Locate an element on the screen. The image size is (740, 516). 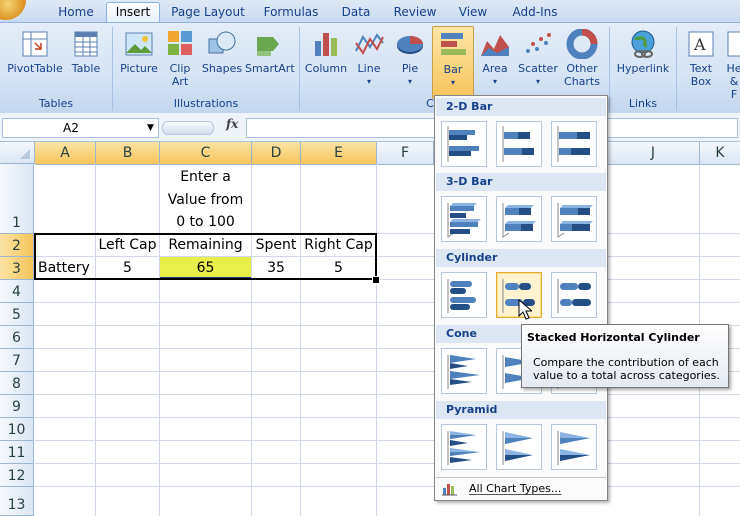
column-header-f: F is located at coordinates (405, 153).